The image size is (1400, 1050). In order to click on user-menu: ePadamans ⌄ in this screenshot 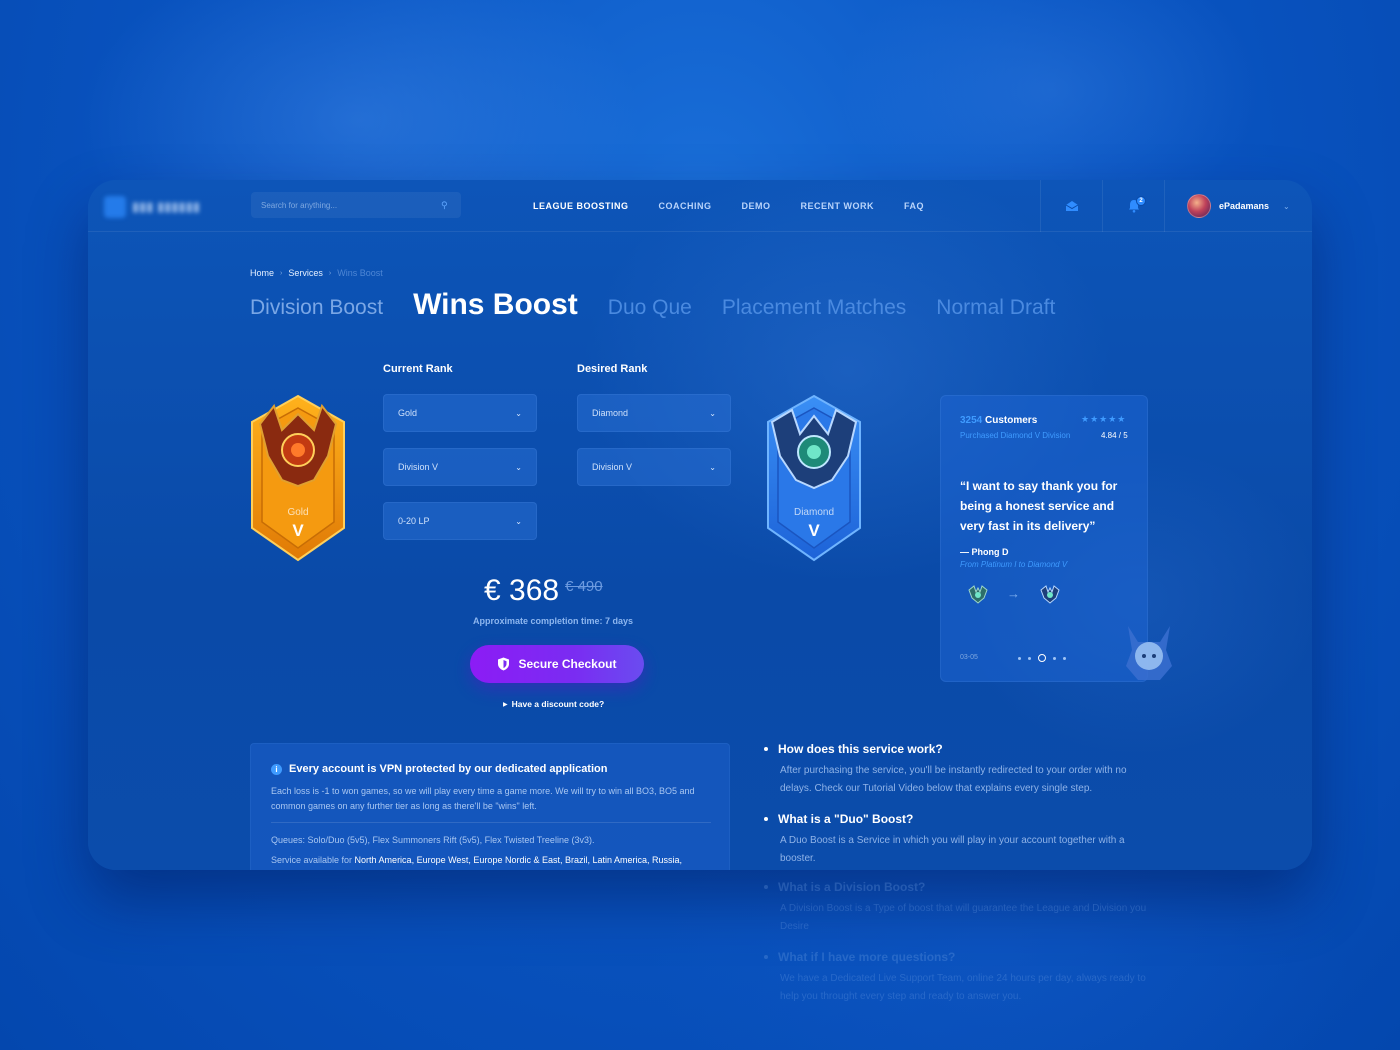, I will do `click(1238, 206)`.